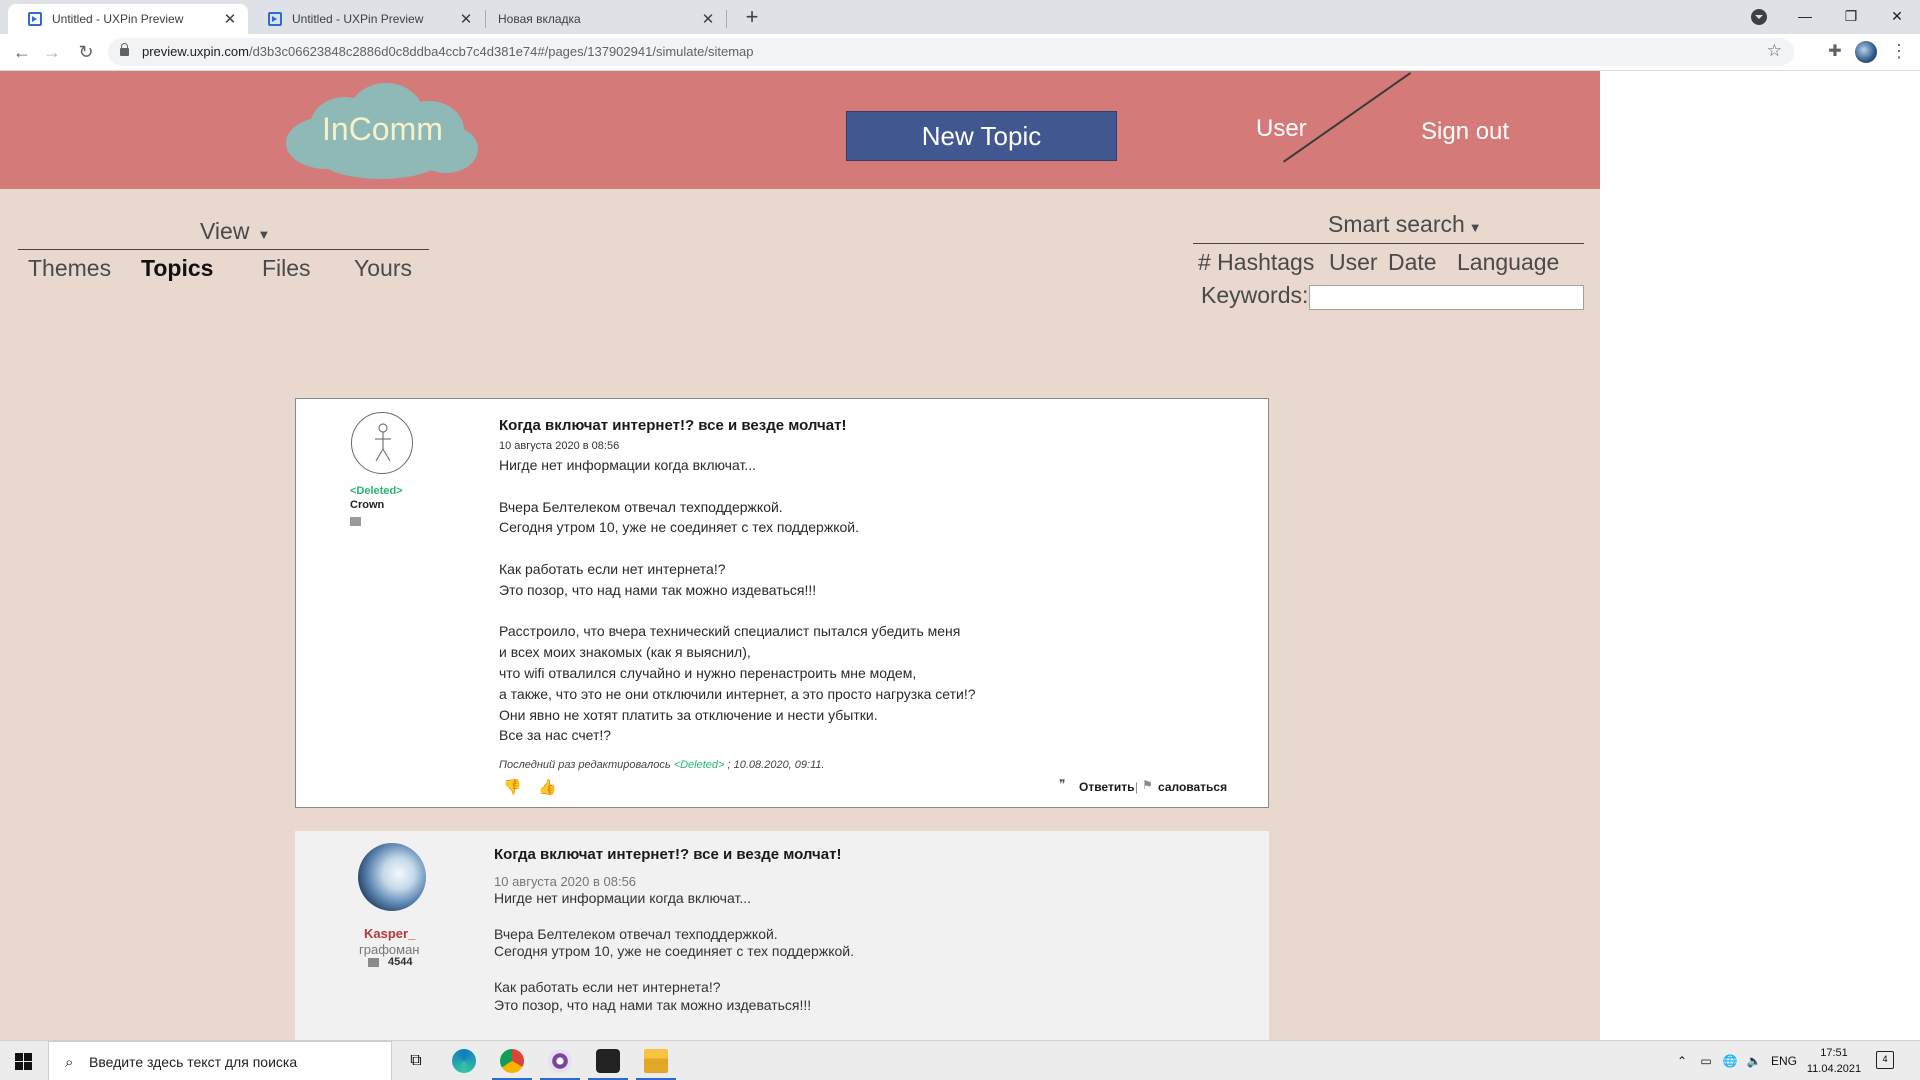 This screenshot has height=1080, width=1920. Describe the element at coordinates (1754, 1060) in the screenshot. I see `volume-icon: 🔈` at that location.